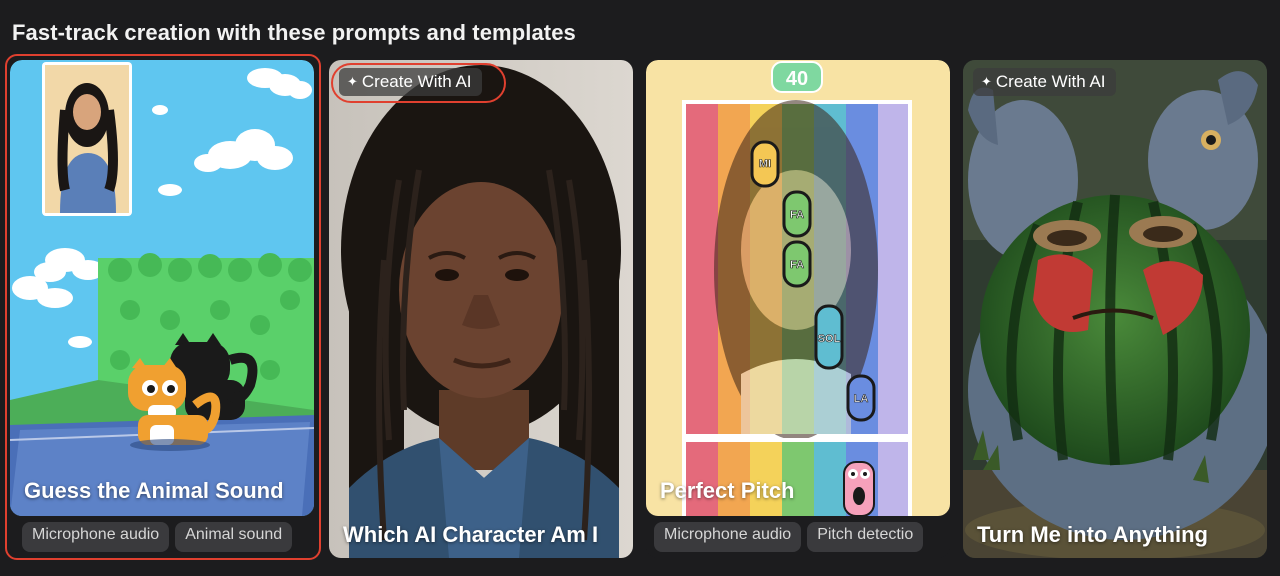 This screenshot has width=1280, height=576. Describe the element at coordinates (727, 490) in the screenshot. I see `card-title: Perfect Pitch` at that location.